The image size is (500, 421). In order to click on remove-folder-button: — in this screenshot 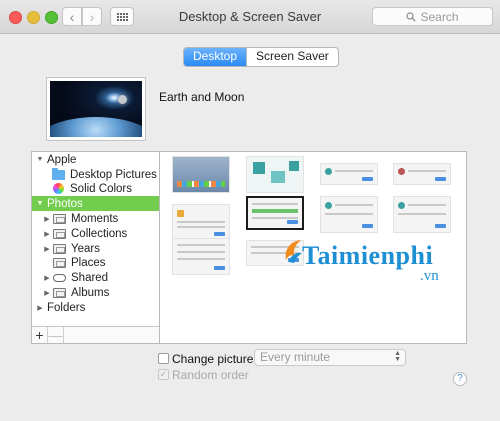, I will do `click(56, 335)`.